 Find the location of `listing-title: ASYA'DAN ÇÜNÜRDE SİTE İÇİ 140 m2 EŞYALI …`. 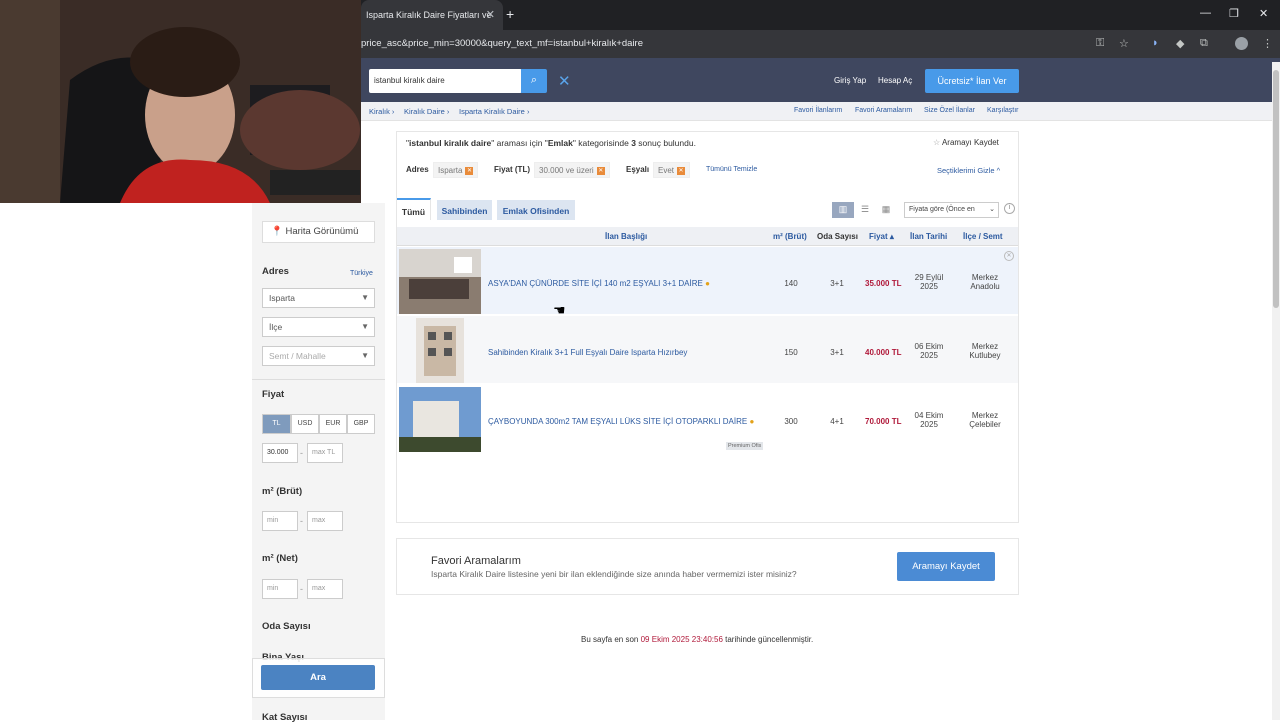

listing-title: ASYA'DAN ÇÜNÜRDE SİTE İÇİ 140 m2 EŞYALI … is located at coordinates (599, 283).